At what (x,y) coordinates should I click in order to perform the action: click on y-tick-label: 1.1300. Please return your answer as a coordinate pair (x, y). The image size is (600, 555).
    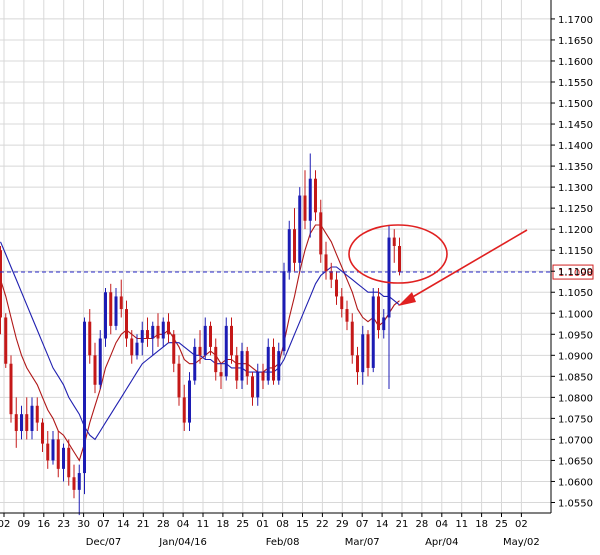
    Looking at the image, I should click on (575, 188).